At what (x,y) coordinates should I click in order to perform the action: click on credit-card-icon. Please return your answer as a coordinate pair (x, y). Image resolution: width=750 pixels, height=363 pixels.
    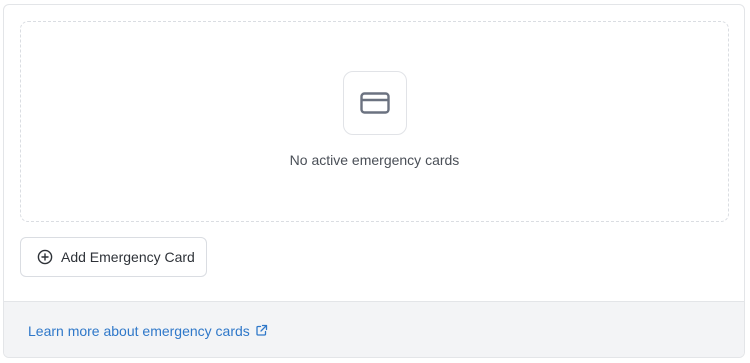
    Looking at the image, I should click on (375, 103).